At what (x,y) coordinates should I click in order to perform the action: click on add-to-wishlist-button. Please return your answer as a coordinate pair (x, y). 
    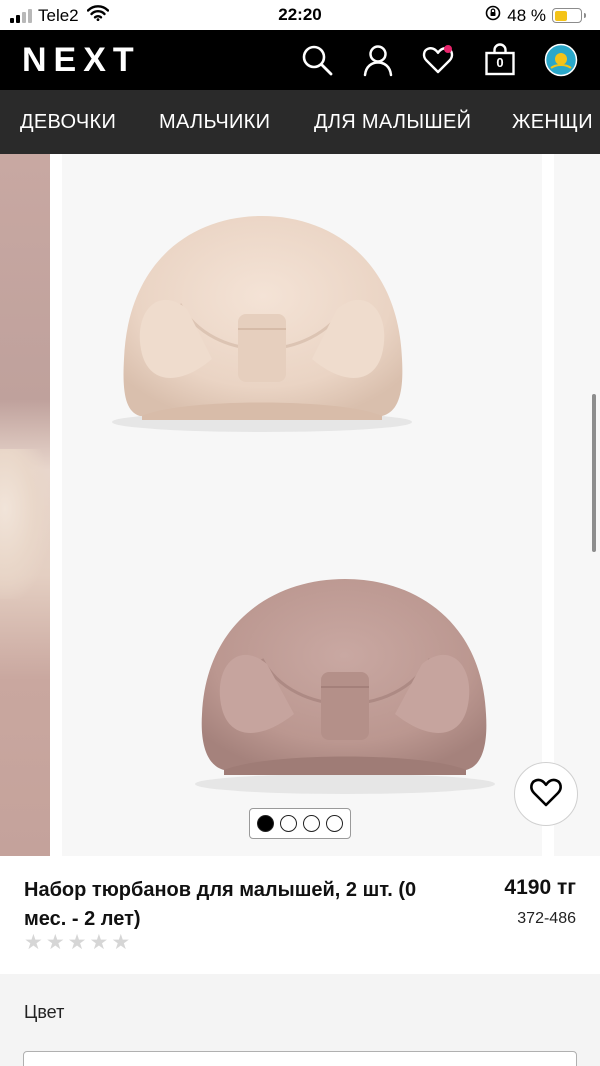
    Looking at the image, I should click on (546, 794).